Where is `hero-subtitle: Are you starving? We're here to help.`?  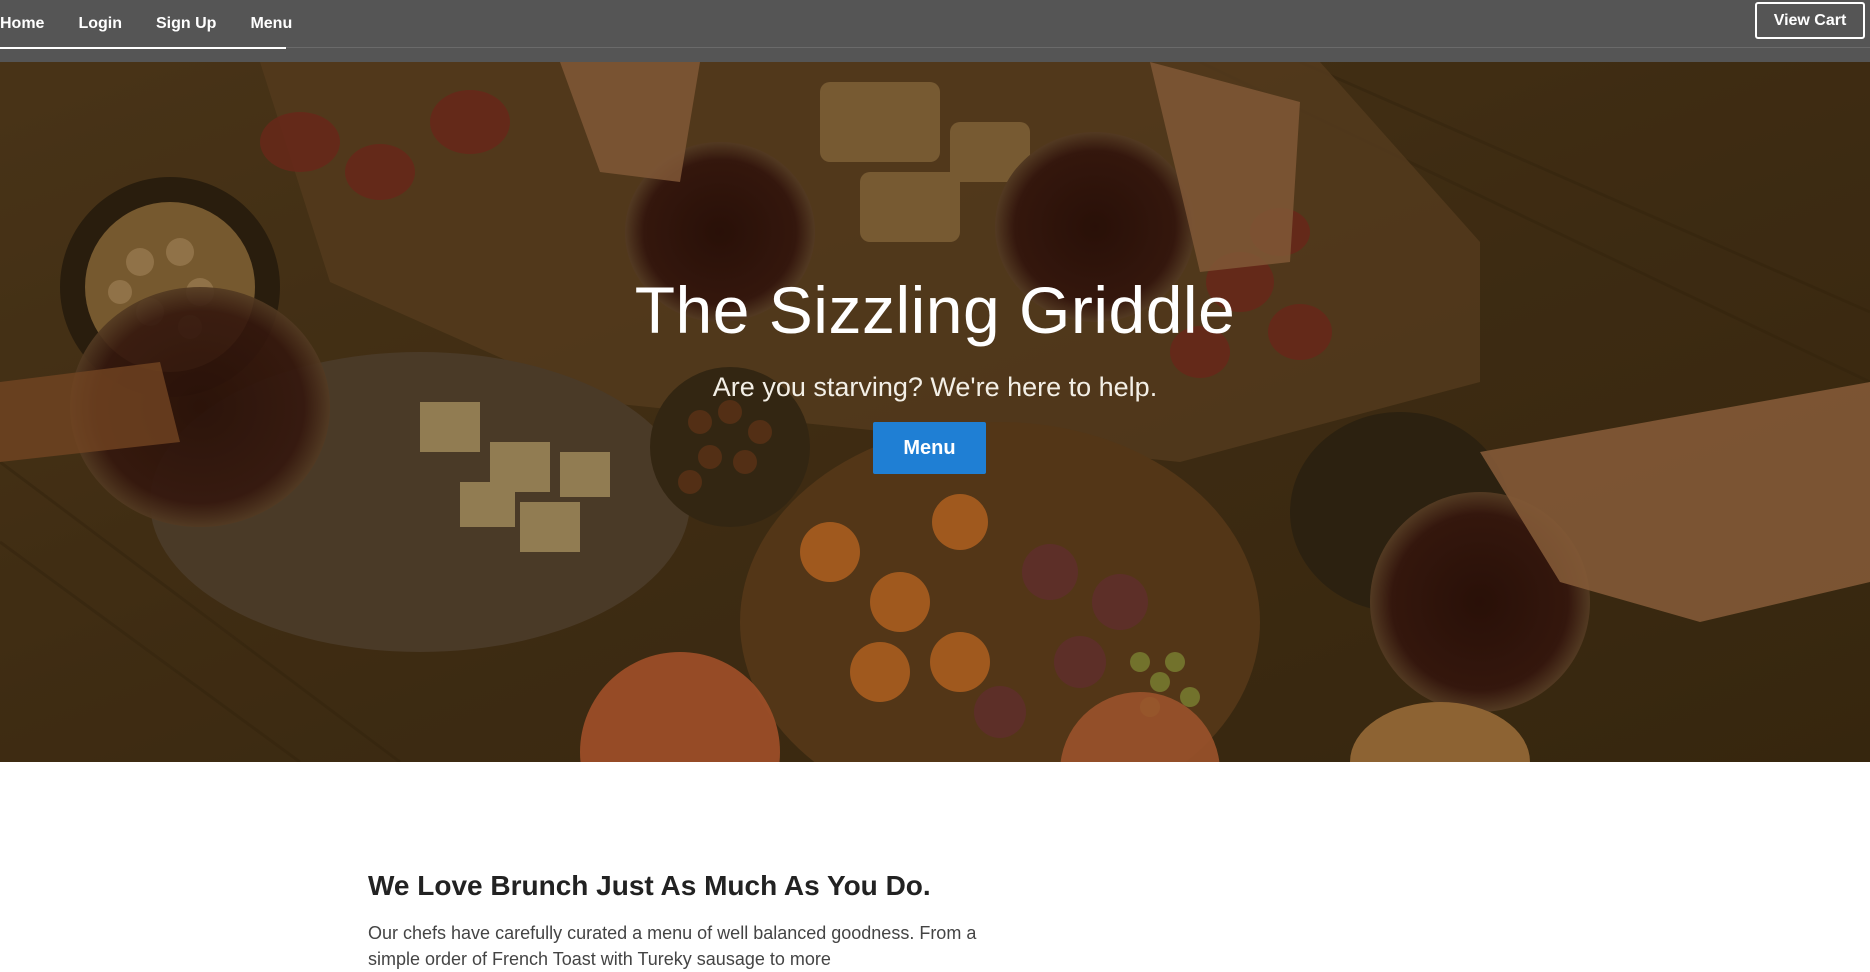 hero-subtitle: Are you starving? We're here to help. is located at coordinates (935, 387).